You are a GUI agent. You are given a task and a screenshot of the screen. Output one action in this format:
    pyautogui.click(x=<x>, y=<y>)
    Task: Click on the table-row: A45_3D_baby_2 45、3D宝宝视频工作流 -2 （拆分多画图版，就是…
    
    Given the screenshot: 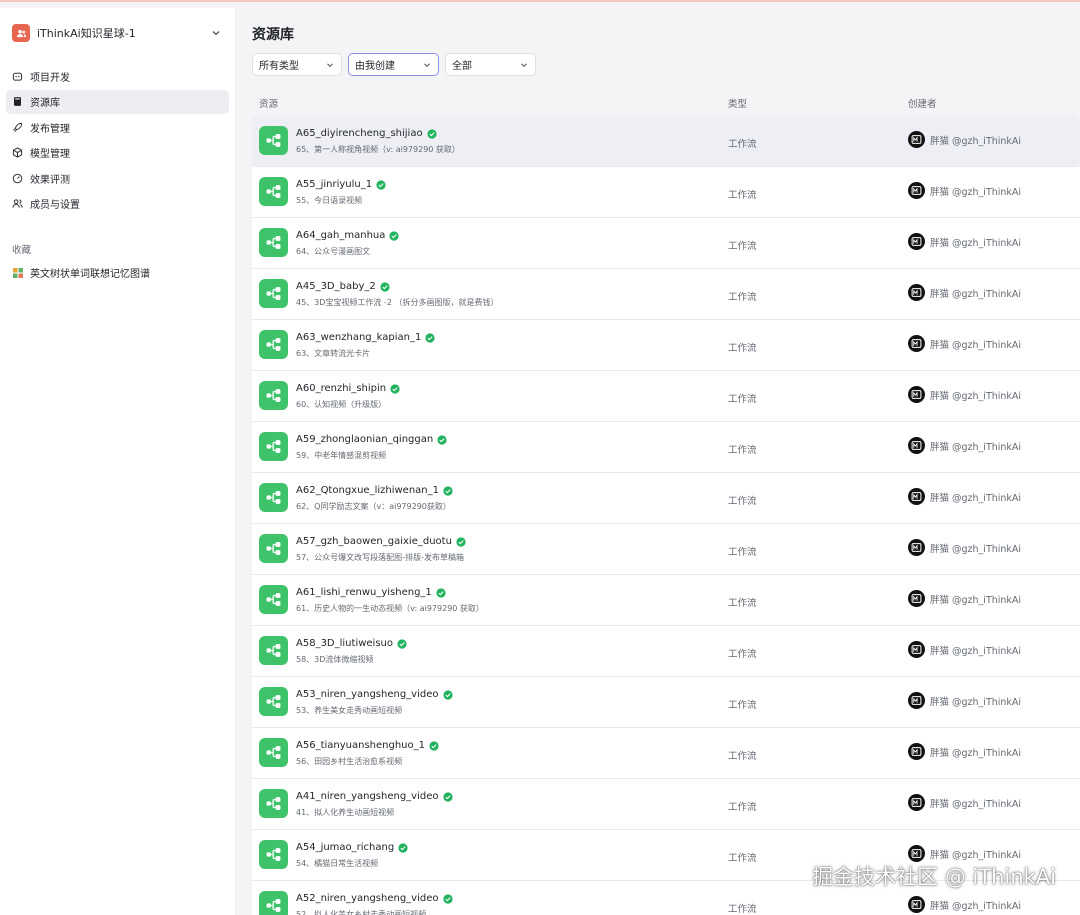 What is the action you would take?
    pyautogui.click(x=666, y=294)
    